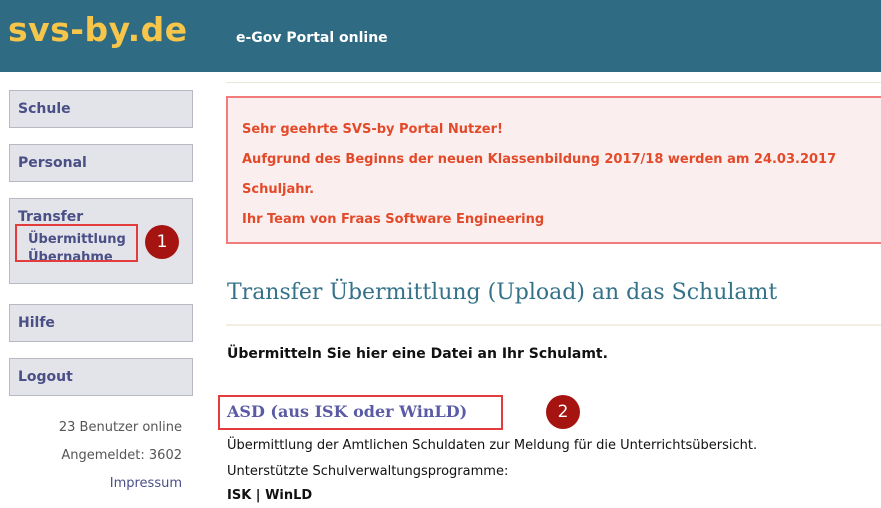  I want to click on annotation-badge-2: 2, so click(563, 412).